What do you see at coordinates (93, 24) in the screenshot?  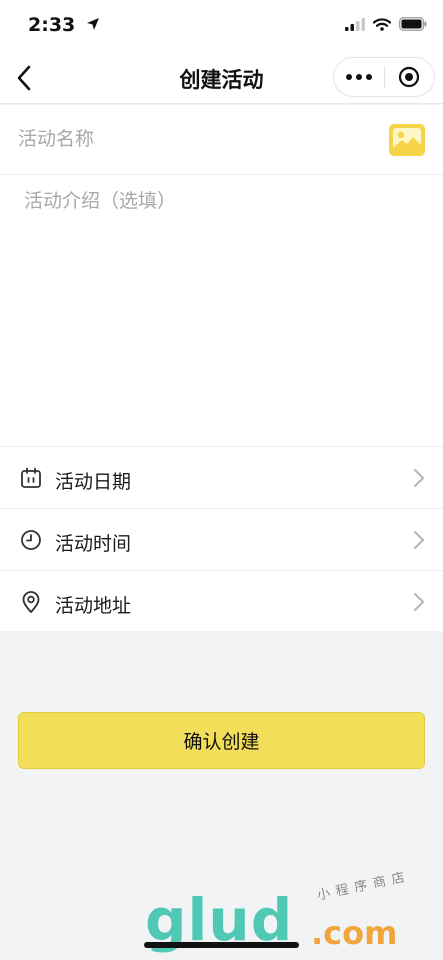 I see `location-arrow-icon` at bounding box center [93, 24].